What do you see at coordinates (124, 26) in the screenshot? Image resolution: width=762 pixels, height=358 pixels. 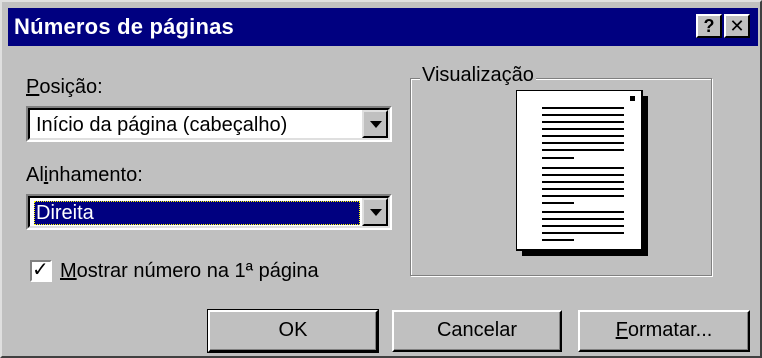 I see `dialog-title: Números de páginas` at bounding box center [124, 26].